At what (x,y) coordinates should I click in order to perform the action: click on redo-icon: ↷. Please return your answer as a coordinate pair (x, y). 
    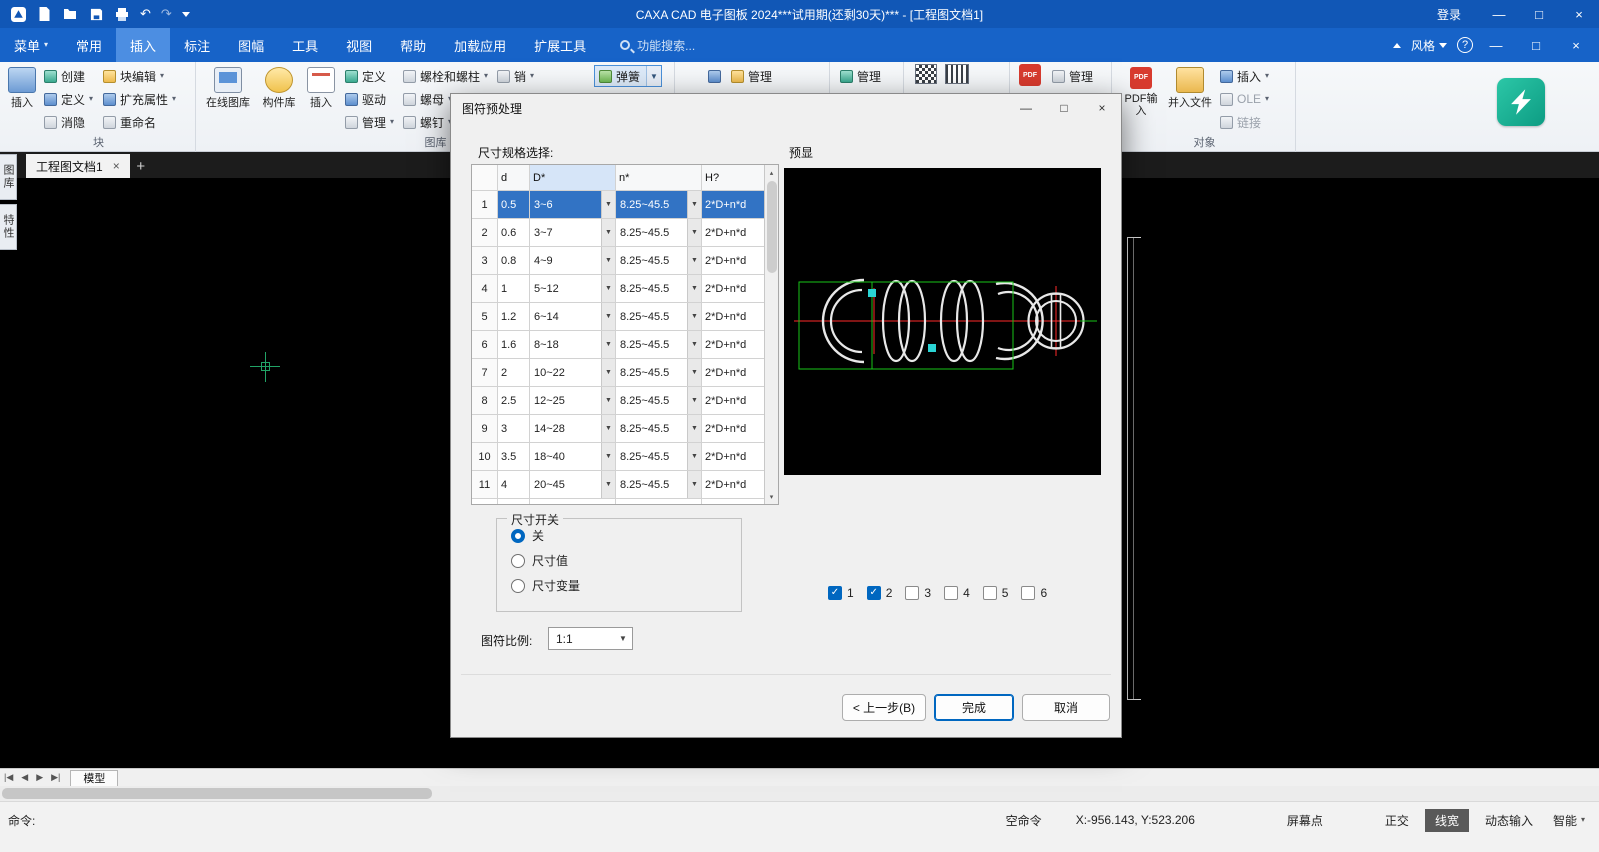
    Looking at the image, I should click on (166, 14).